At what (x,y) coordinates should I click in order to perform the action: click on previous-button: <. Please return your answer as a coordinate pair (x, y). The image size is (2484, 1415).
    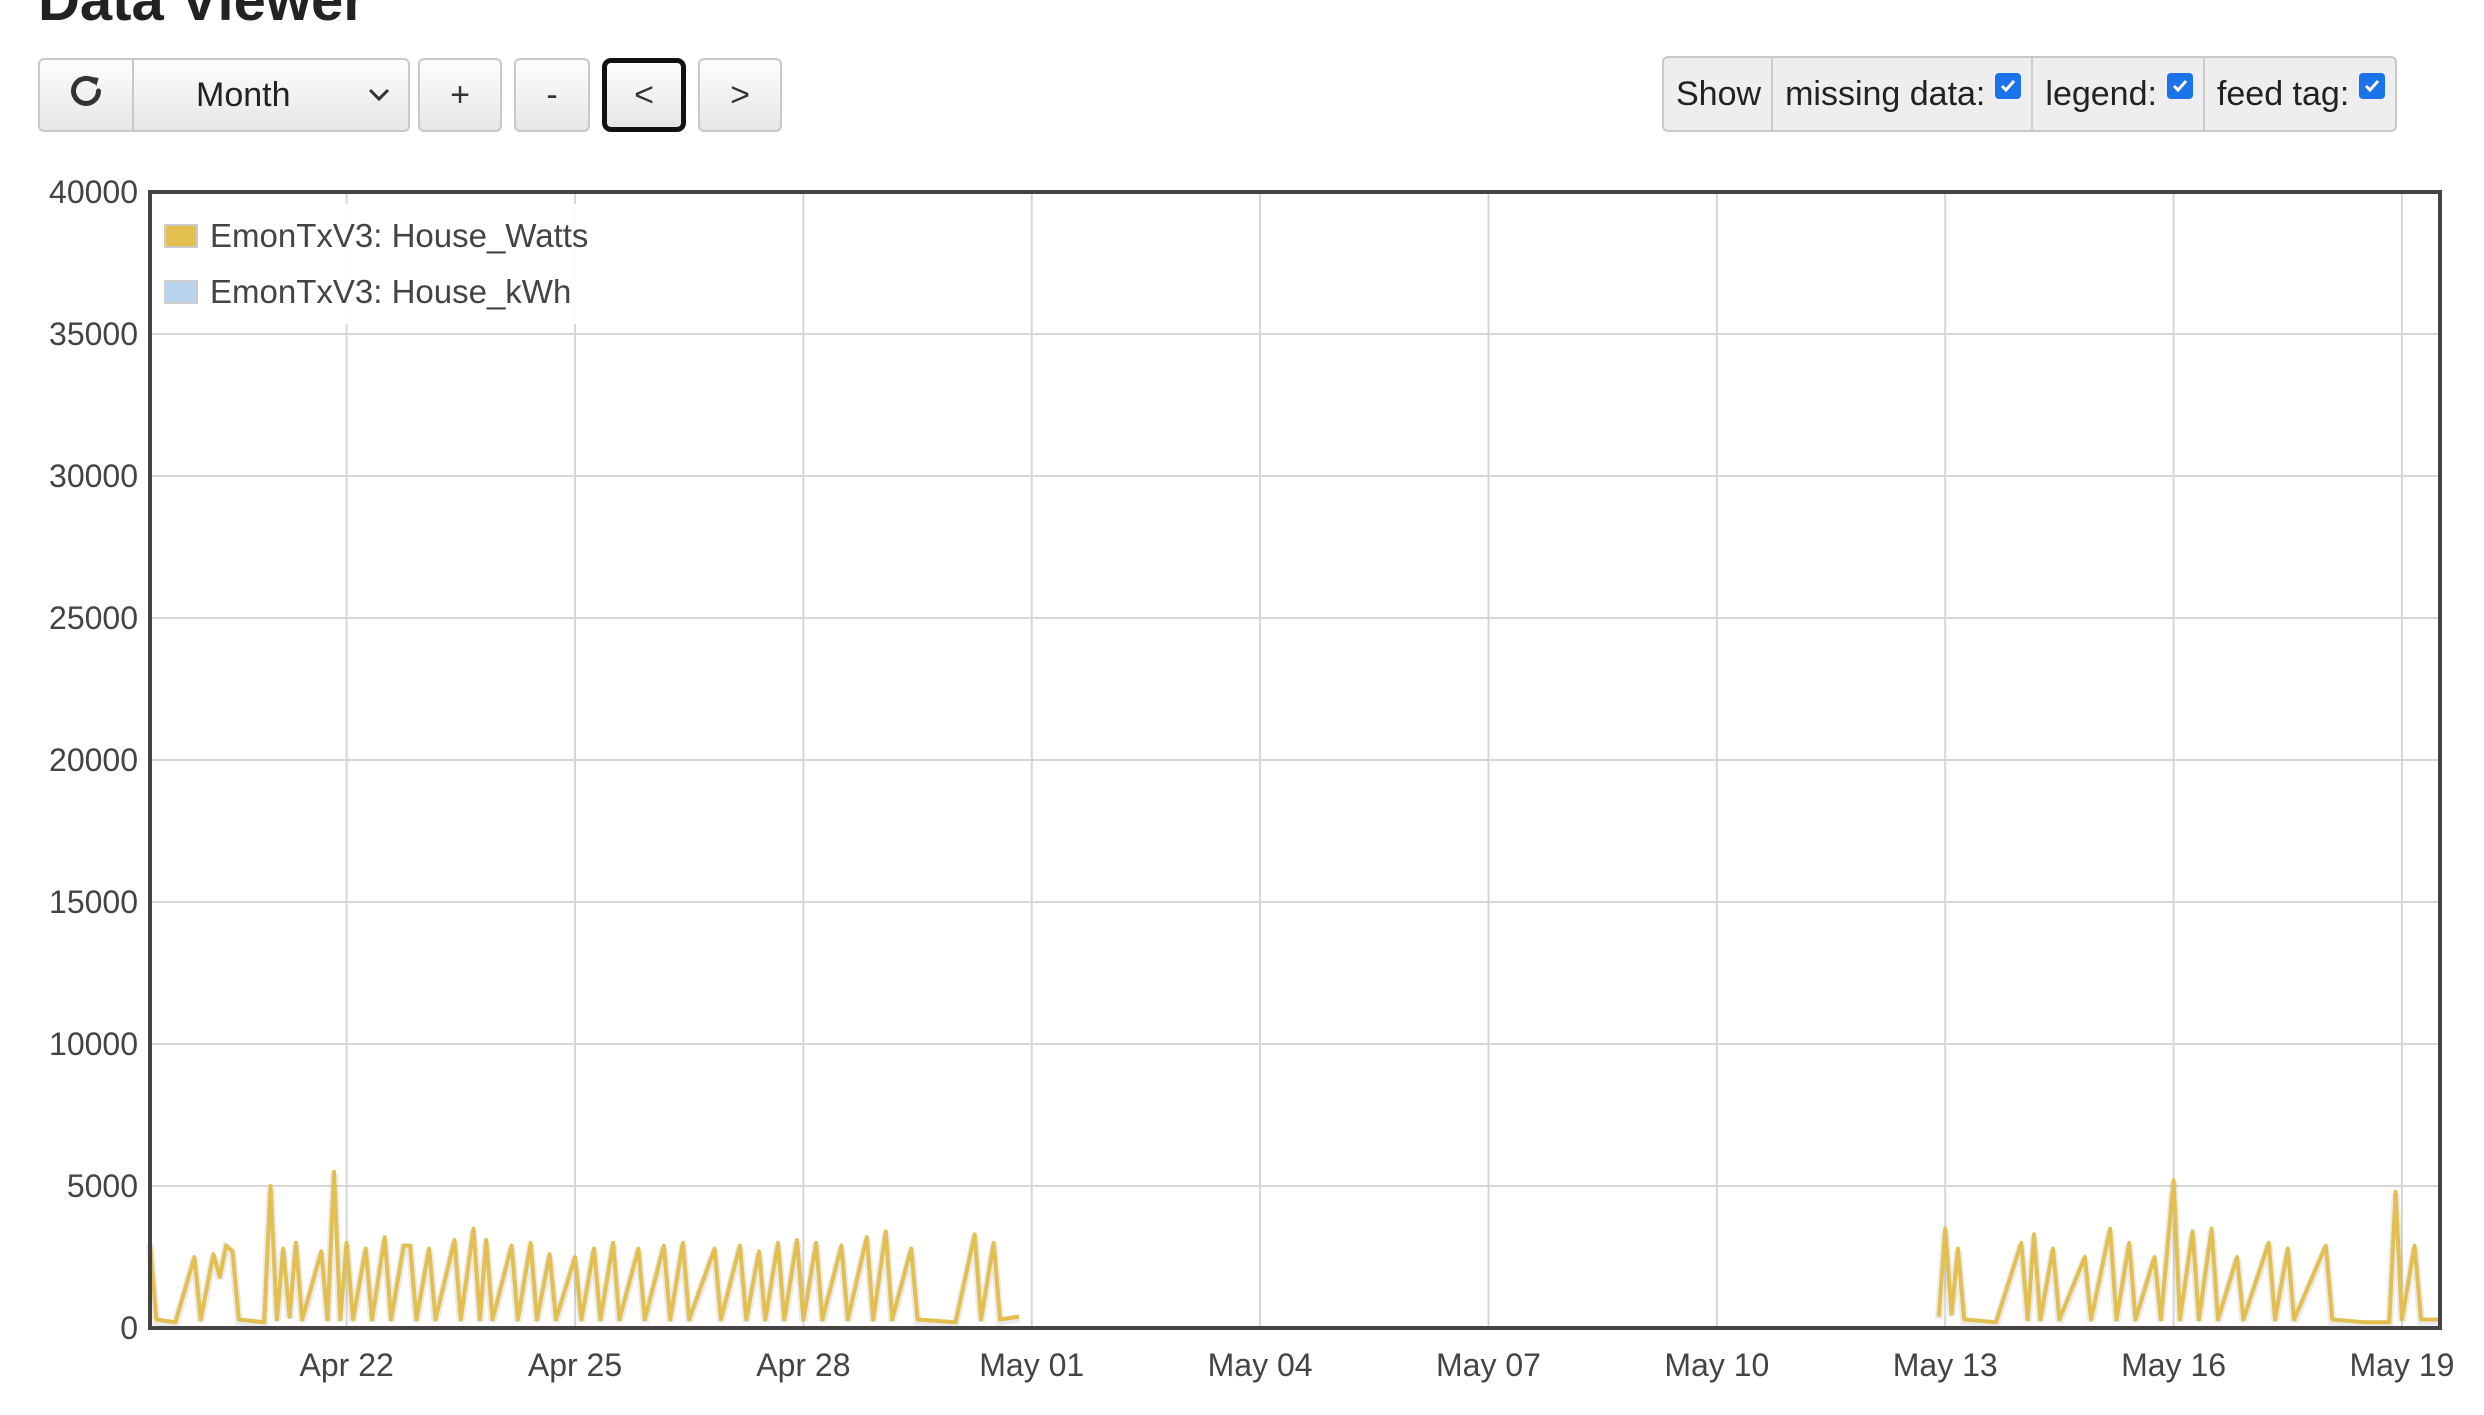
    Looking at the image, I should click on (644, 95).